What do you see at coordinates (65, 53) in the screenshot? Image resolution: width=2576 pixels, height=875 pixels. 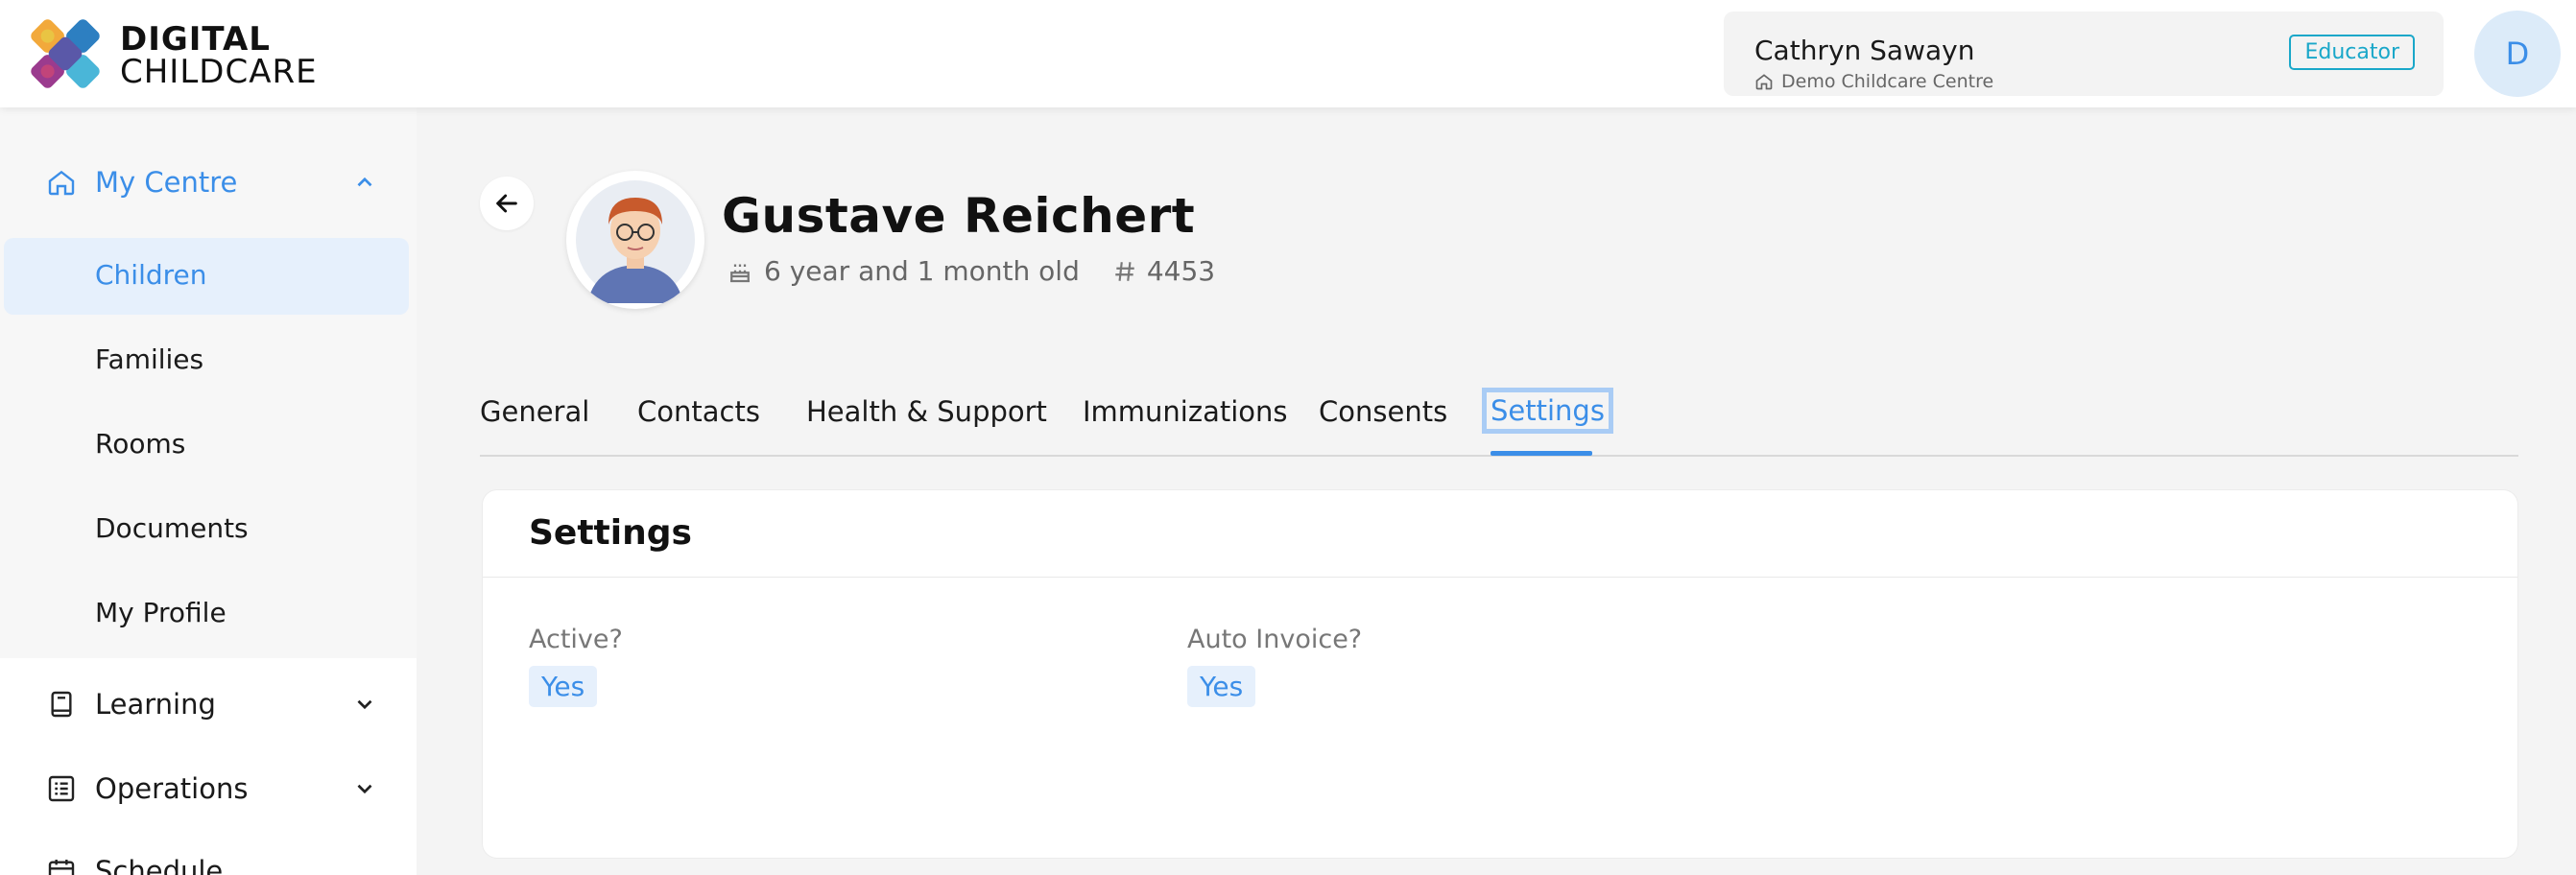 I see `puzzle-logo-icon` at bounding box center [65, 53].